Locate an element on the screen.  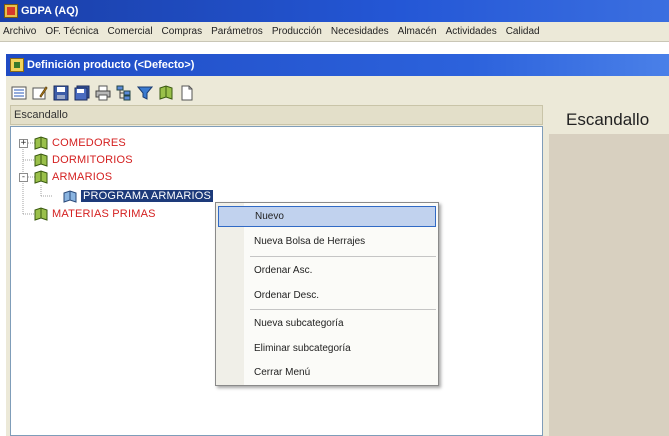
window-title-bar: Definición producto (<Defecto>) is located at coordinates (337, 65).